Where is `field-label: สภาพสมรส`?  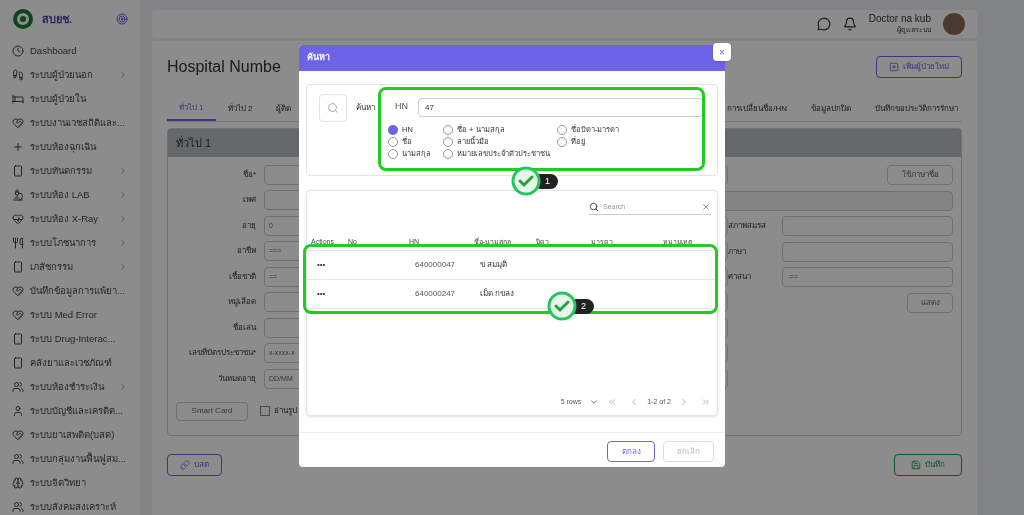 field-label: สภาพสมรส is located at coordinates (747, 226).